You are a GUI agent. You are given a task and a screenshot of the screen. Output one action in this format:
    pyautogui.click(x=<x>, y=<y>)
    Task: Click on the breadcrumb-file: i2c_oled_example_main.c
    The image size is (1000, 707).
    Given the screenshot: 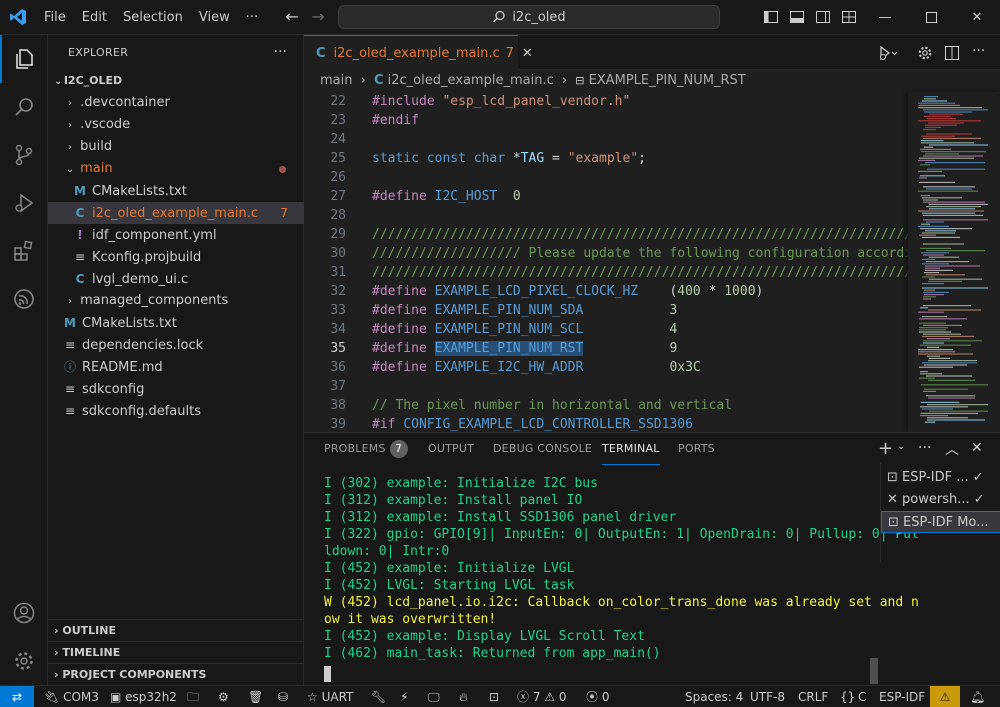 What is the action you would take?
    pyautogui.click(x=471, y=80)
    